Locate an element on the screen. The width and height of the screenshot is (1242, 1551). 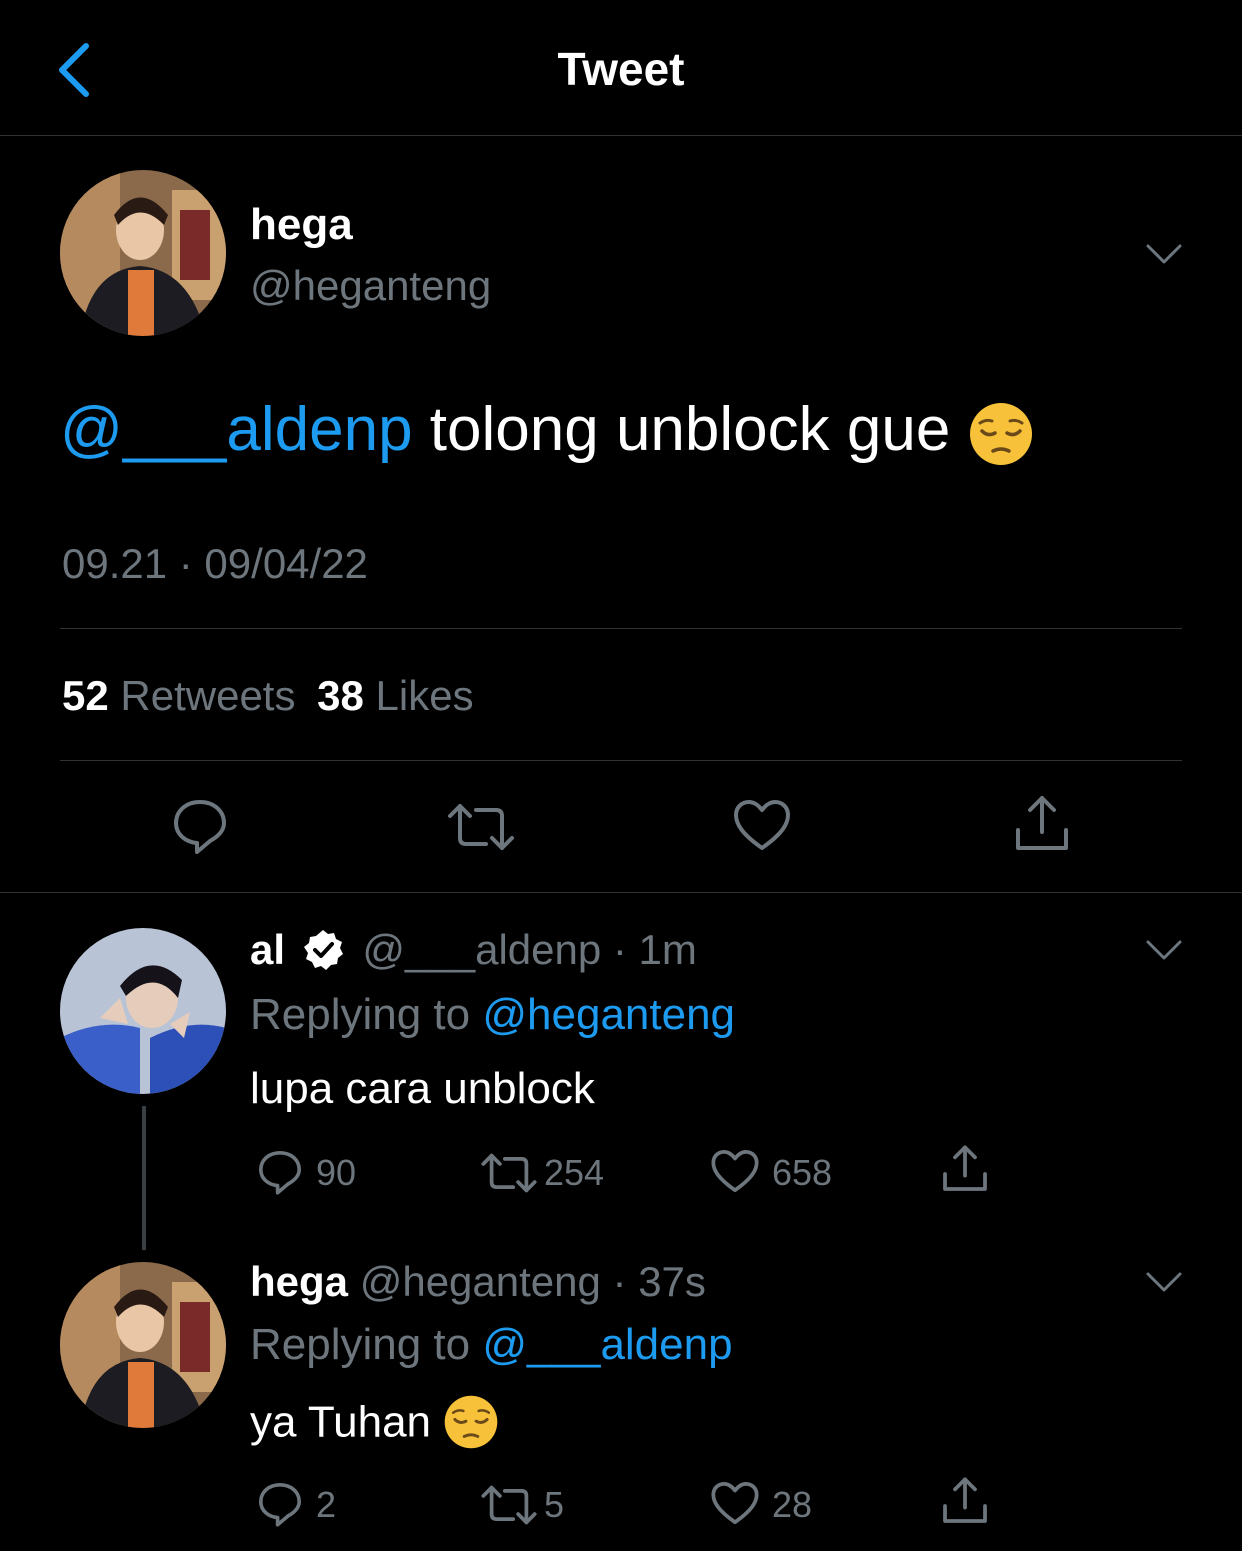
reply-header: hega @heganteng · 37s is located at coordinates (478, 1282).